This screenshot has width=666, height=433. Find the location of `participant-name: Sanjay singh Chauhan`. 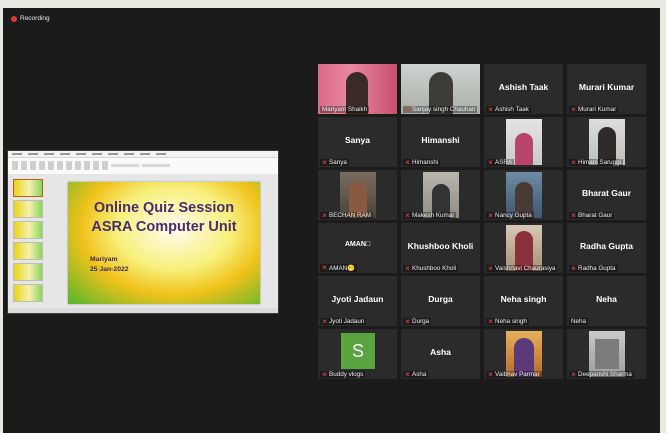

participant-name: Sanjay singh Chauhan is located at coordinates (444, 109).